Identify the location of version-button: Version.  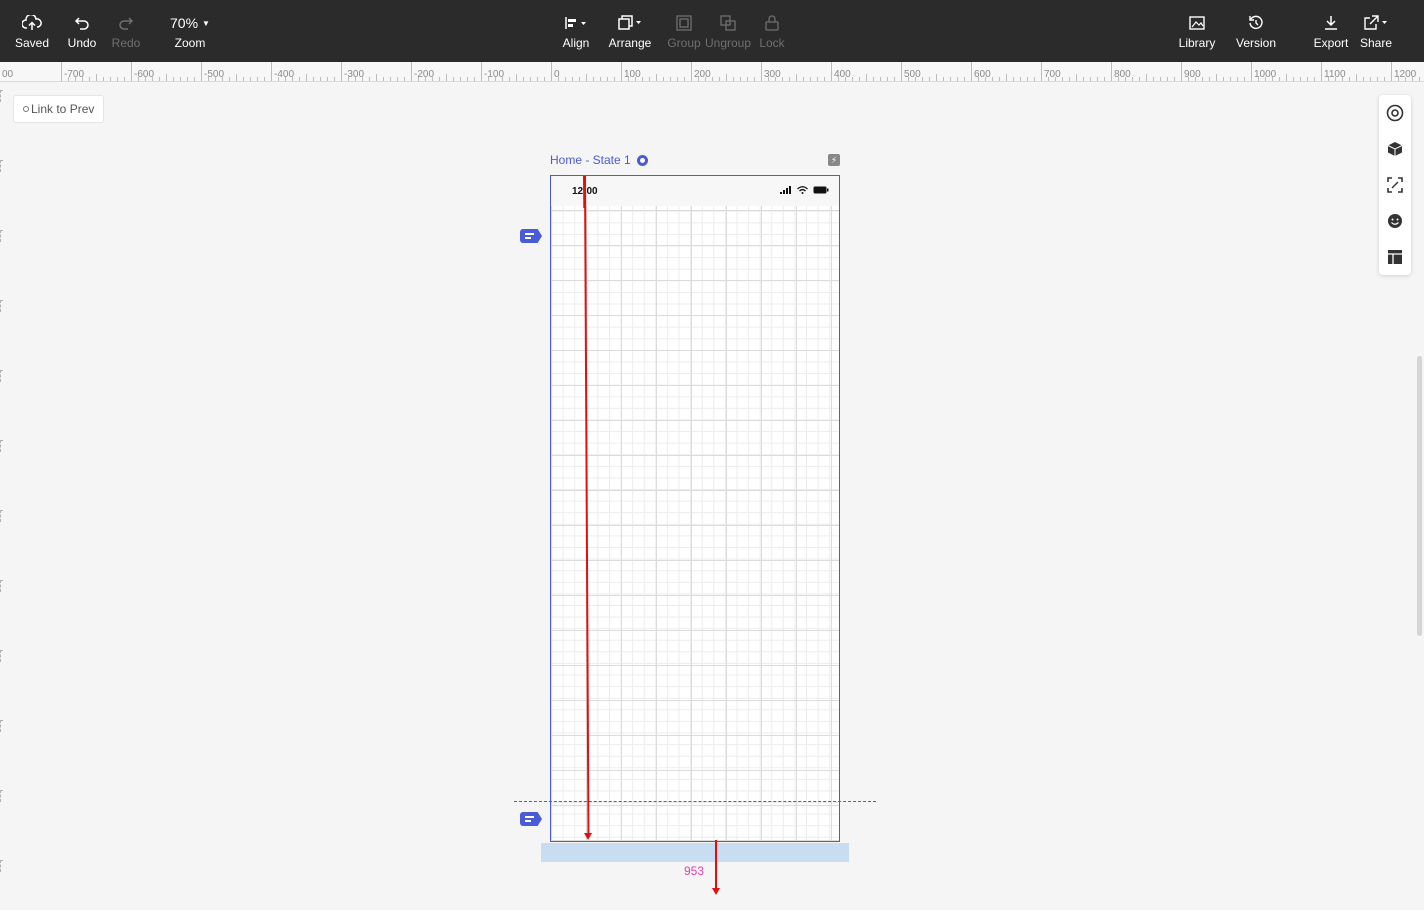
(1256, 31).